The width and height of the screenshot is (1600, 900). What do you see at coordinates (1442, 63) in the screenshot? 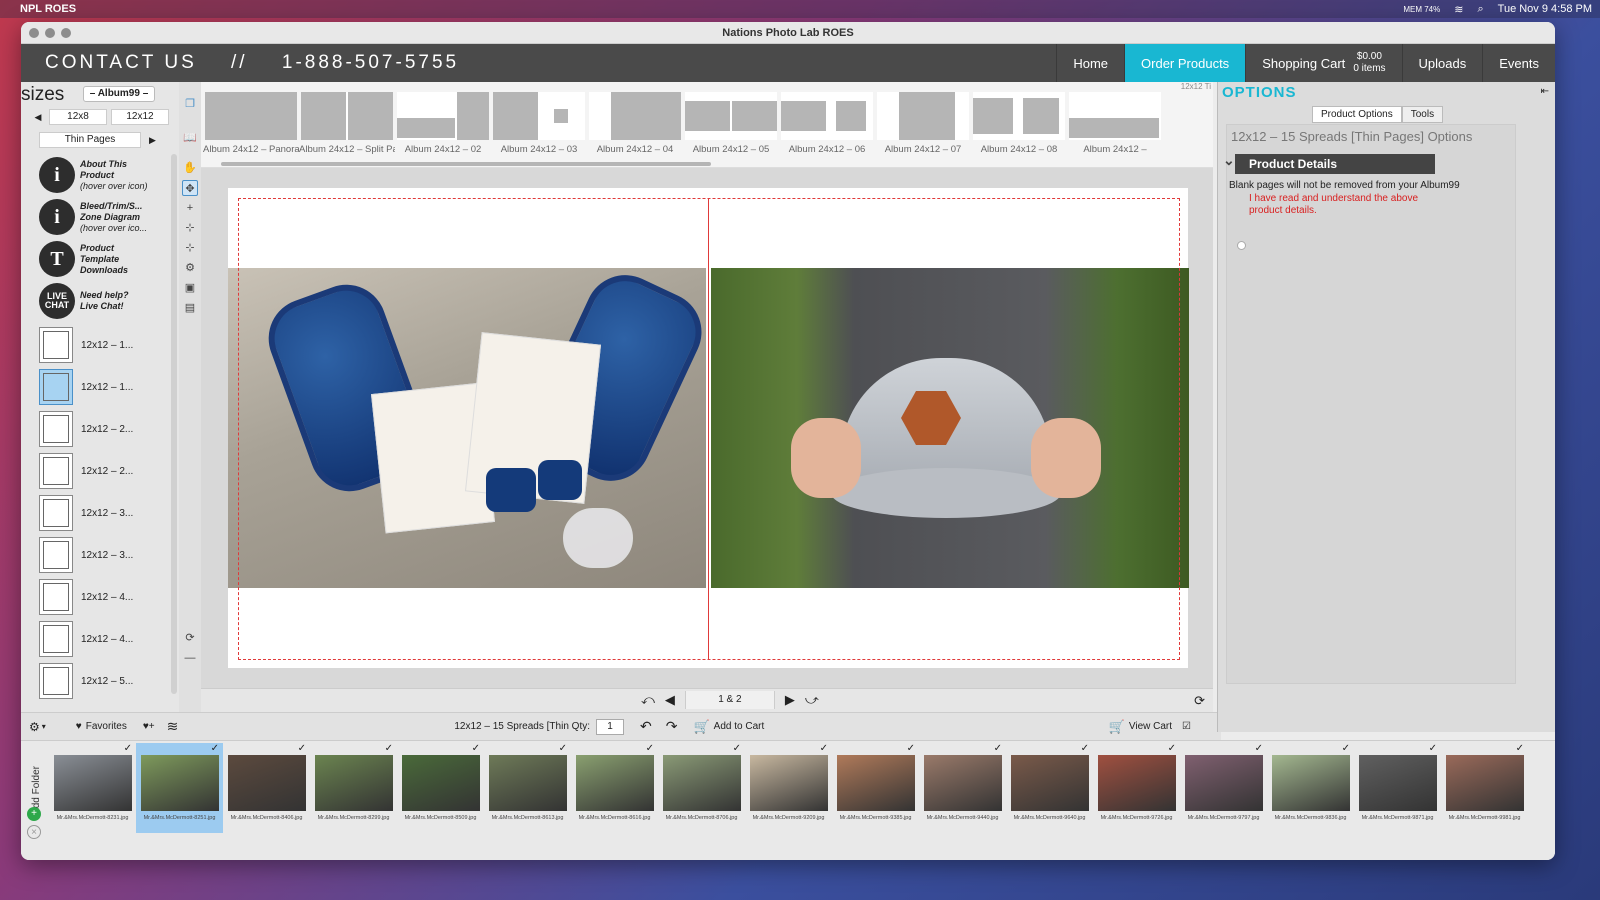
I see `nav-uploads: Uploads` at bounding box center [1442, 63].